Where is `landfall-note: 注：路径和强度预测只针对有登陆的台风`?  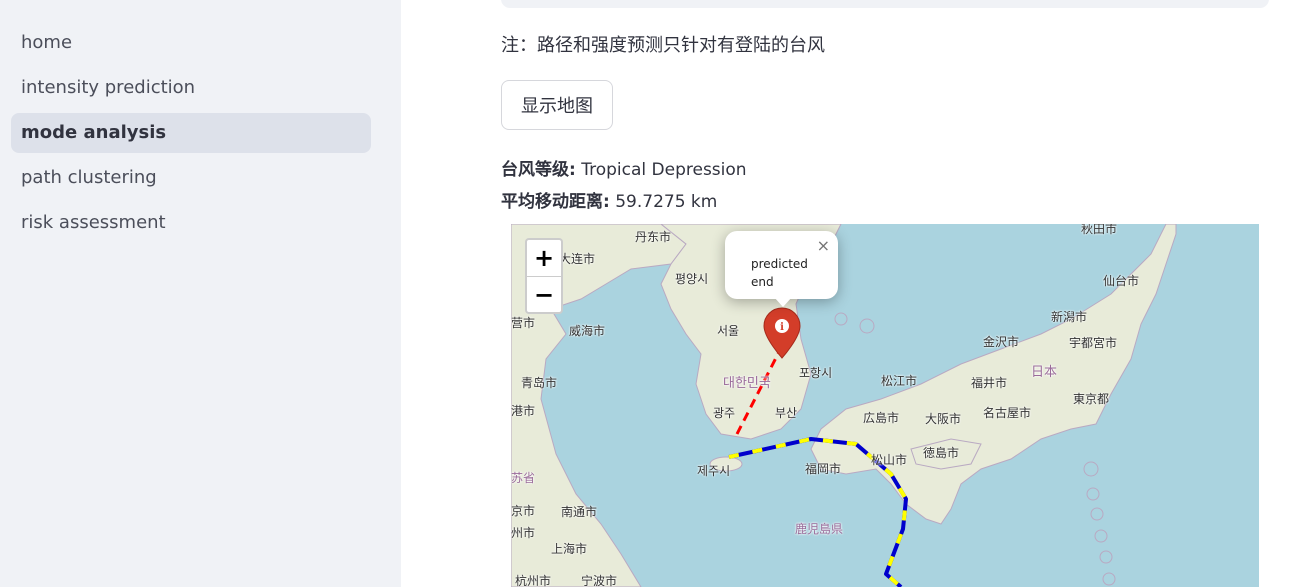
landfall-note: 注：路径和强度预测只针对有登陆的台风 is located at coordinates (663, 45).